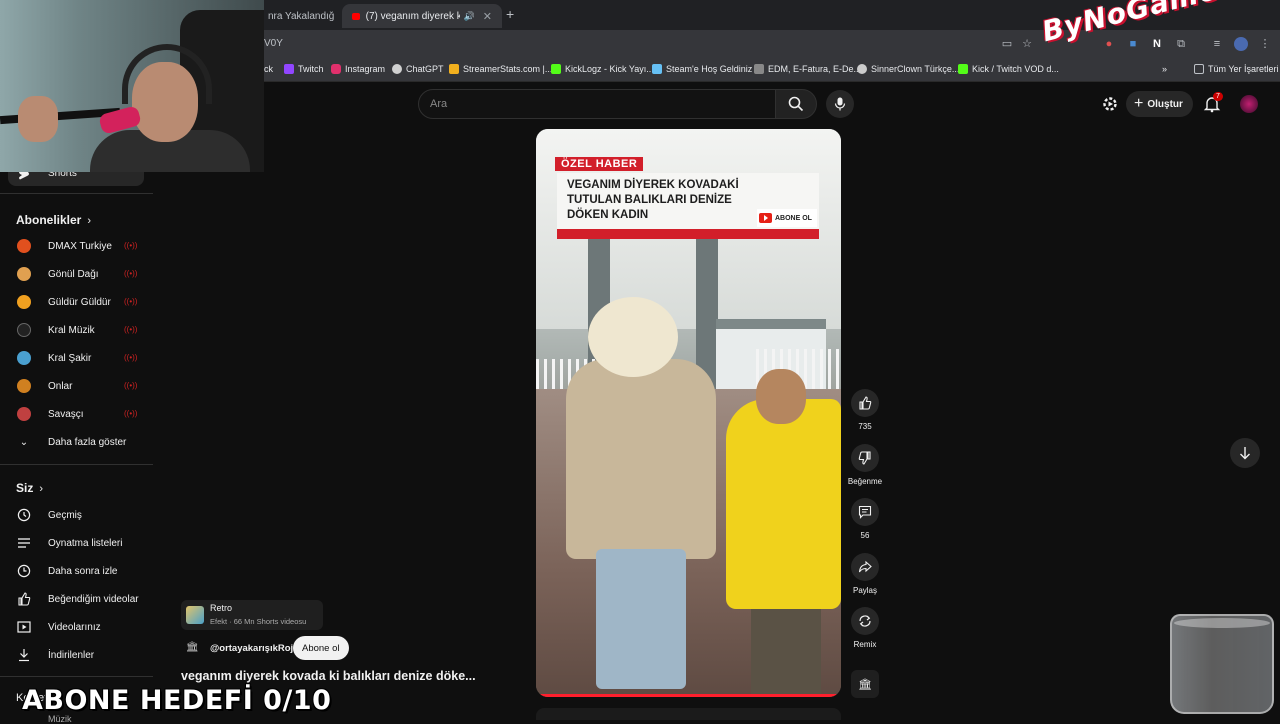 The width and height of the screenshot is (1280, 724). I want to click on effect-meta: Efekt · 66 Mn Shorts videosu, so click(258, 621).